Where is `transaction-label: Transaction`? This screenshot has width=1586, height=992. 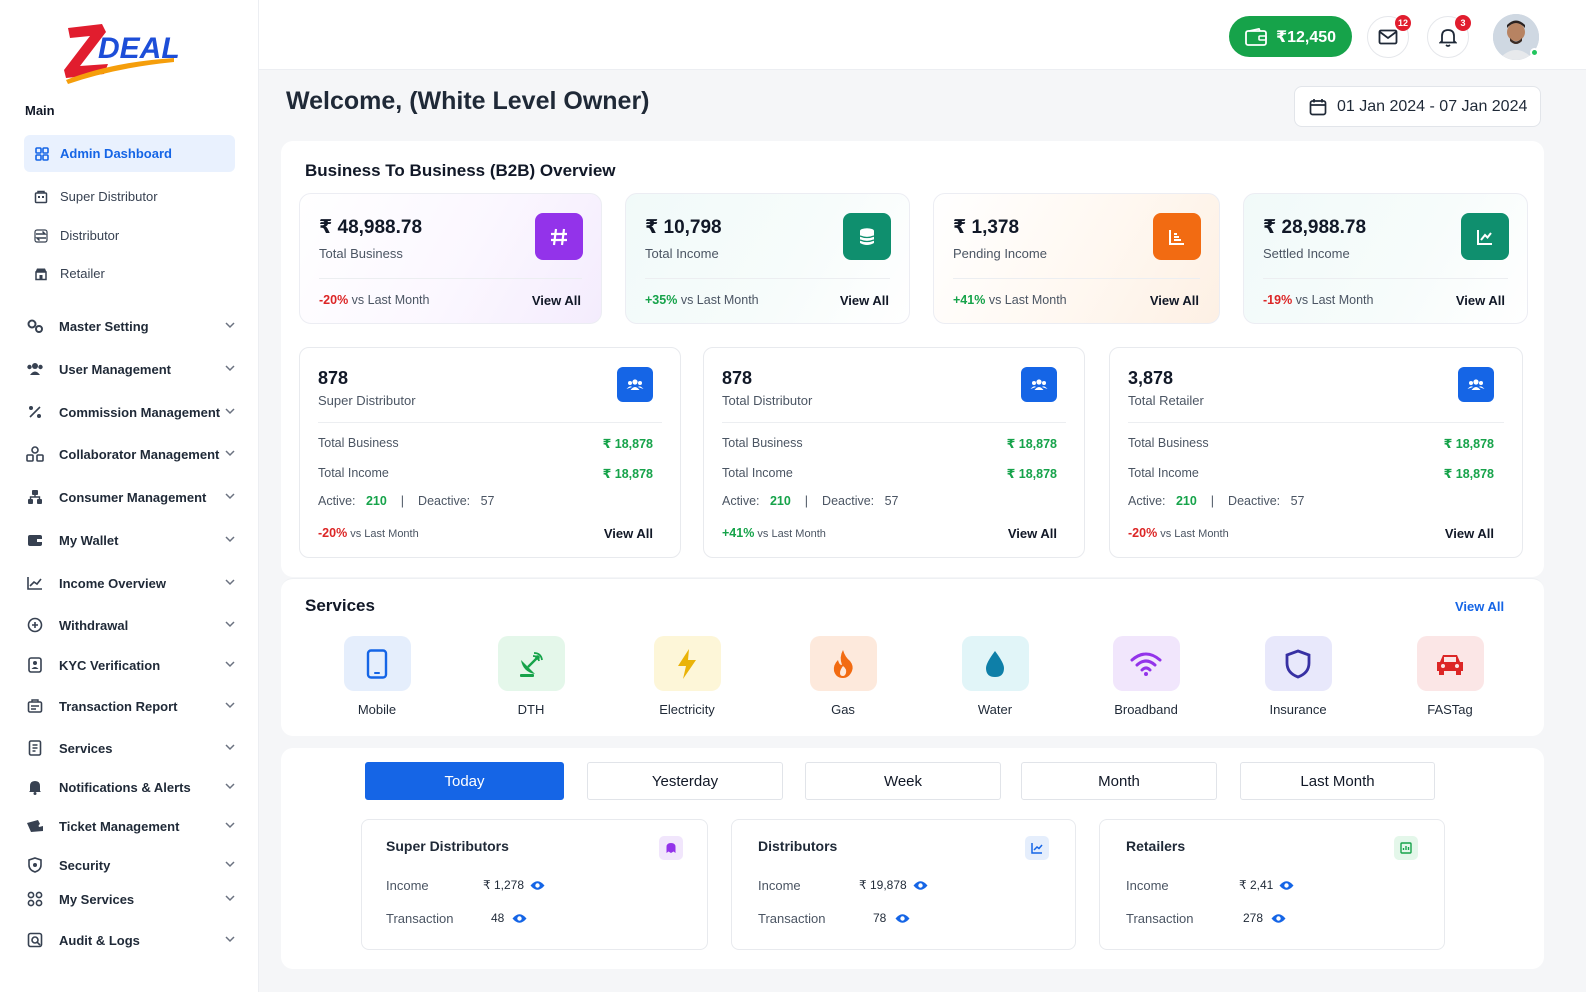
transaction-label: Transaction is located at coordinates (420, 918).